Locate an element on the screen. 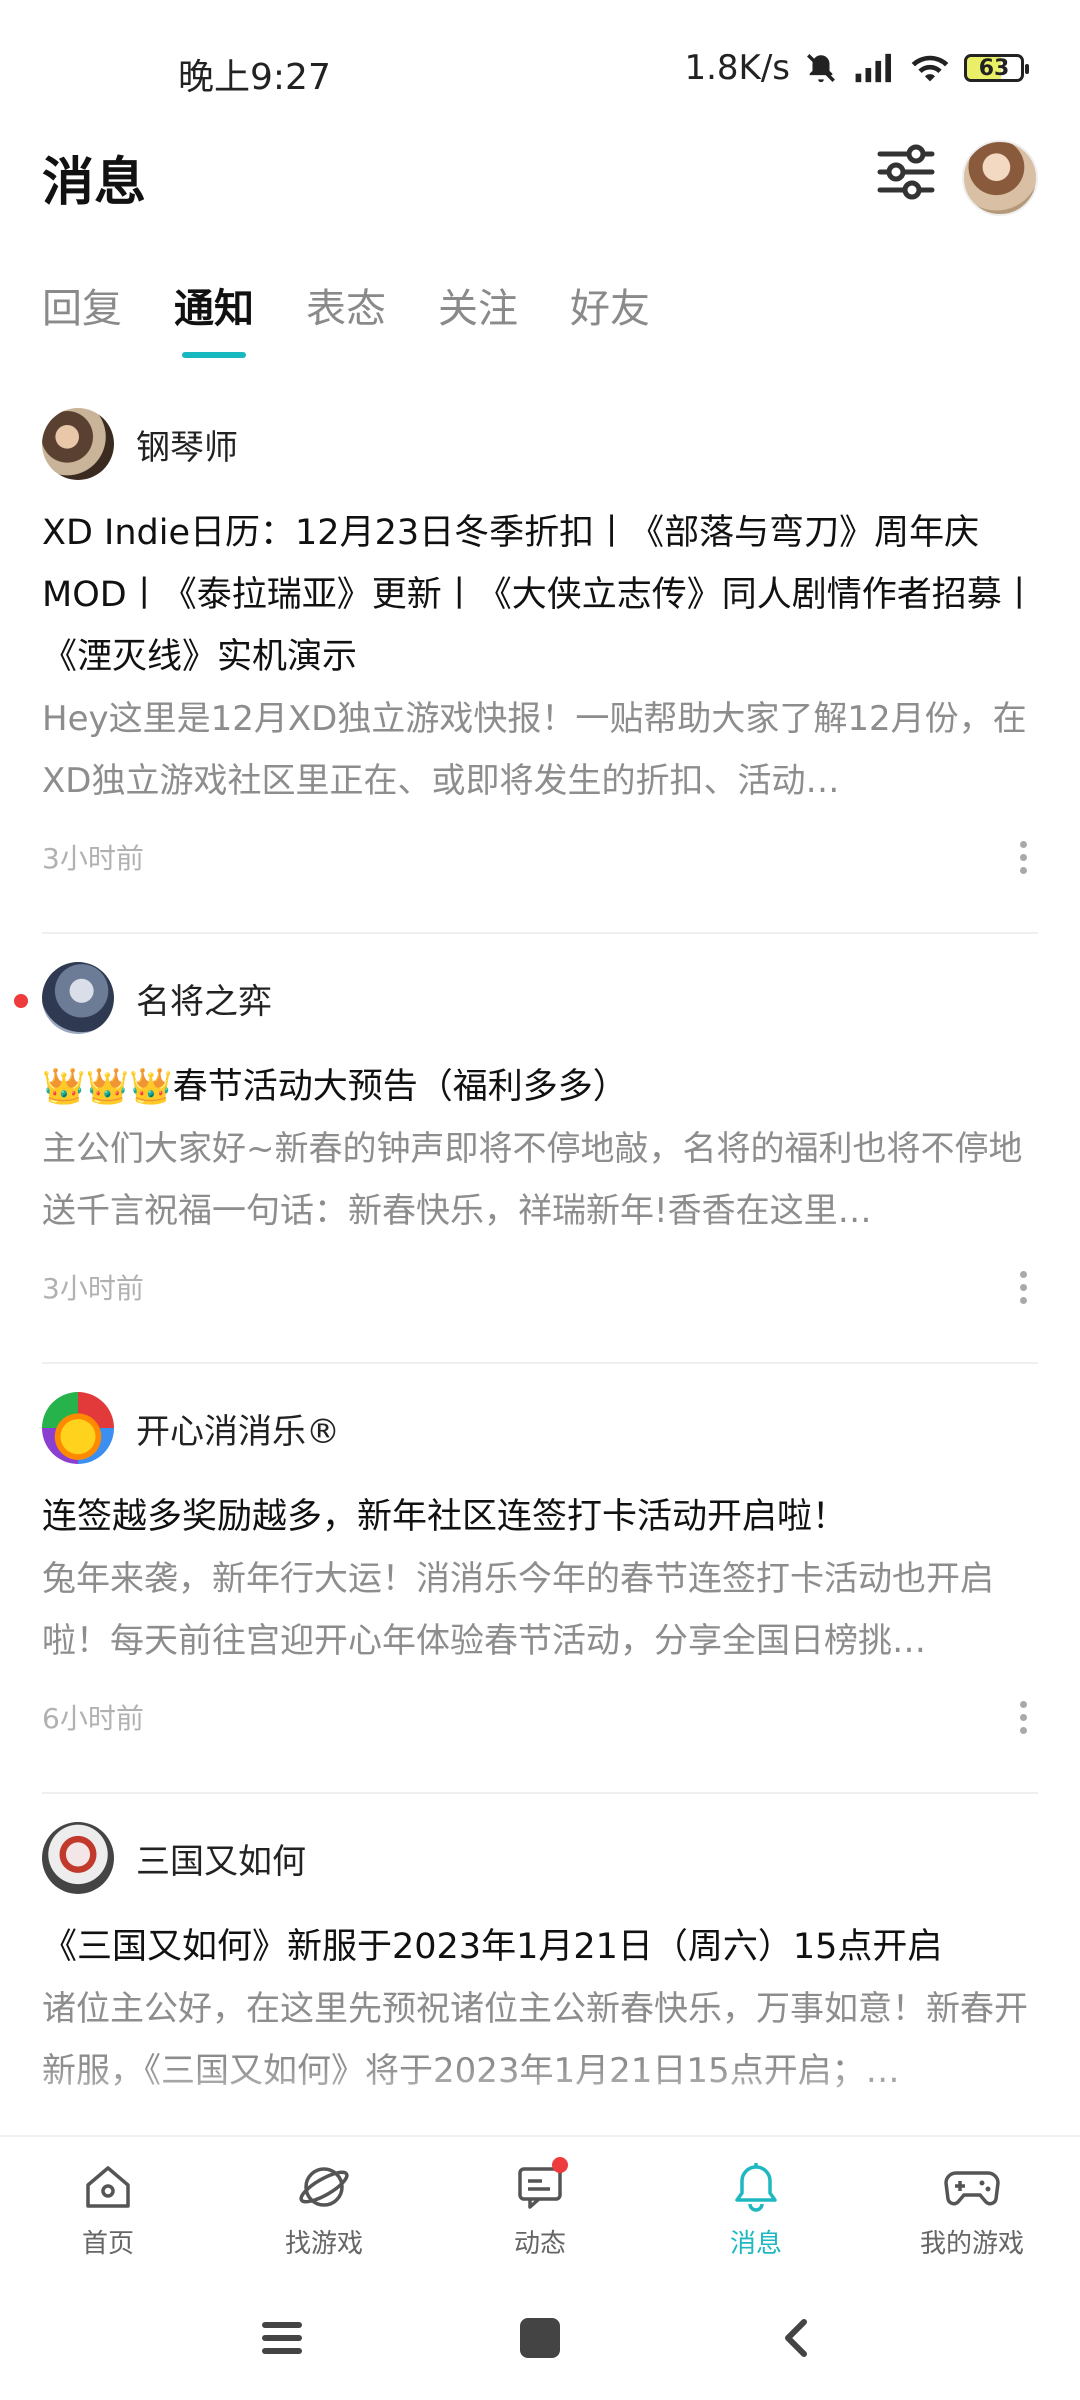 The image size is (1080, 2400). notification-title: 连签越多奖励越多，新年社区连签打卡活动开启啦！ is located at coordinates (445, 1517).